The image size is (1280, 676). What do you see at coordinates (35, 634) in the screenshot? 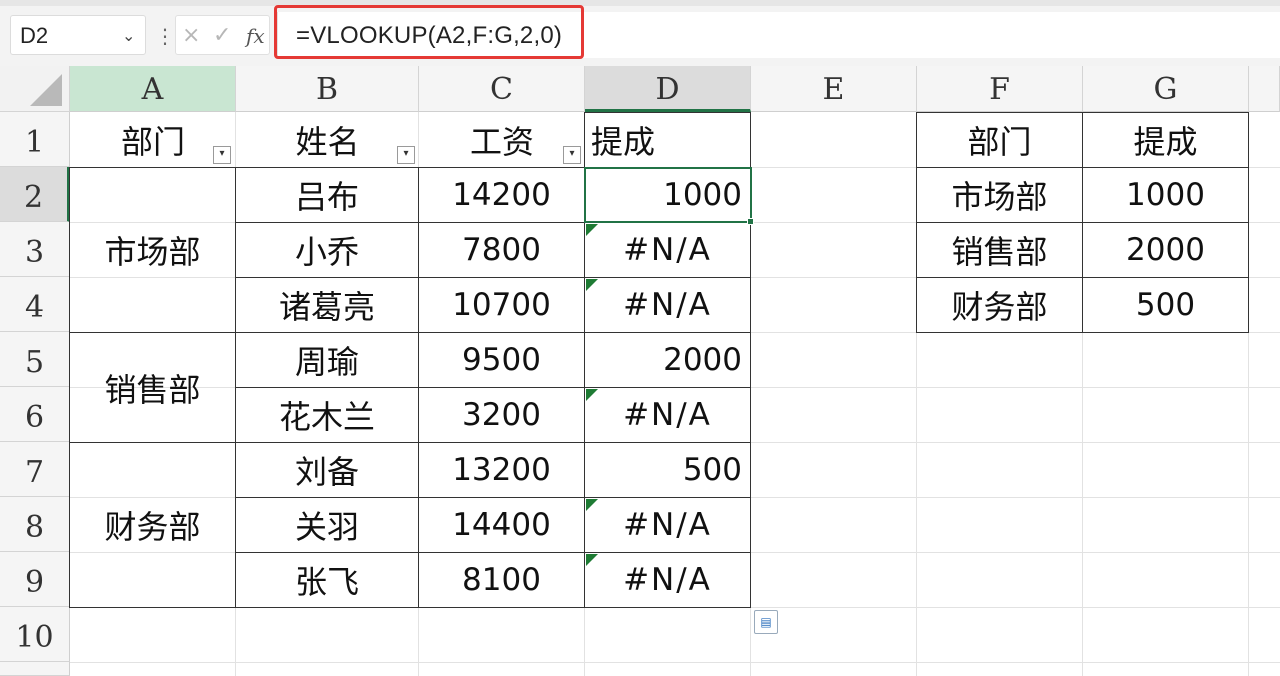
I see `row-header-10: 10` at bounding box center [35, 634].